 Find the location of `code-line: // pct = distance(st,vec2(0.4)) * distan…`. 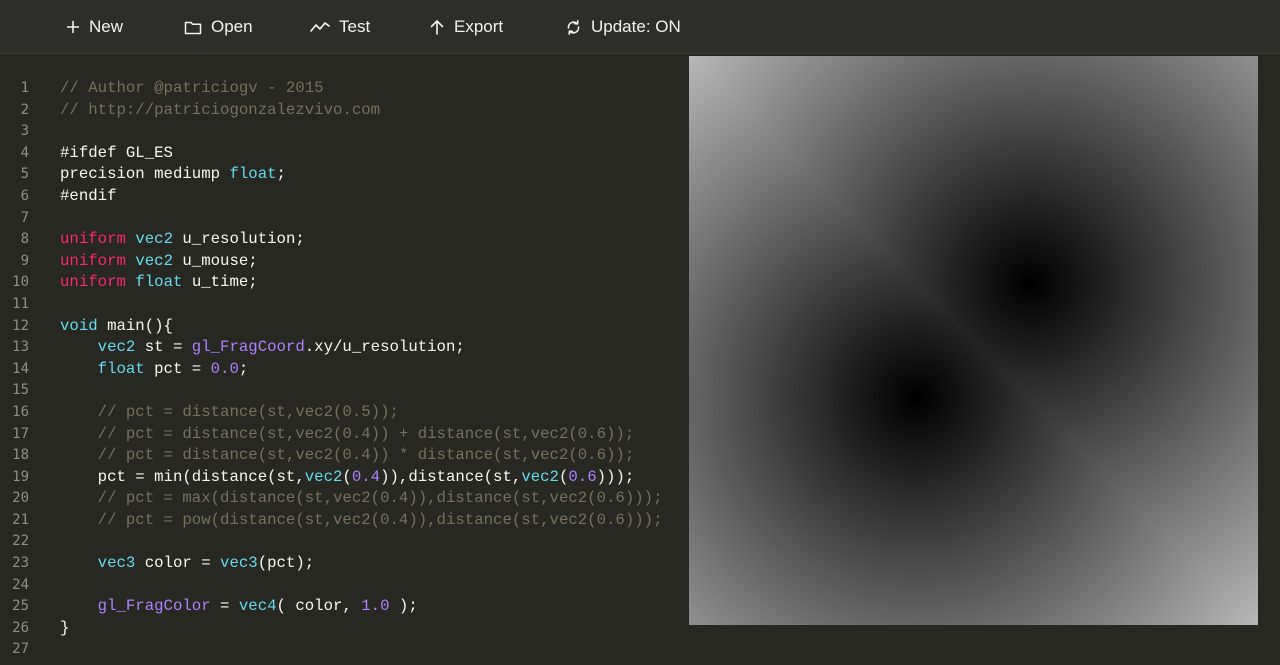

code-line: // pct = distance(st,vec2(0.4)) * distan… is located at coordinates (374, 456).